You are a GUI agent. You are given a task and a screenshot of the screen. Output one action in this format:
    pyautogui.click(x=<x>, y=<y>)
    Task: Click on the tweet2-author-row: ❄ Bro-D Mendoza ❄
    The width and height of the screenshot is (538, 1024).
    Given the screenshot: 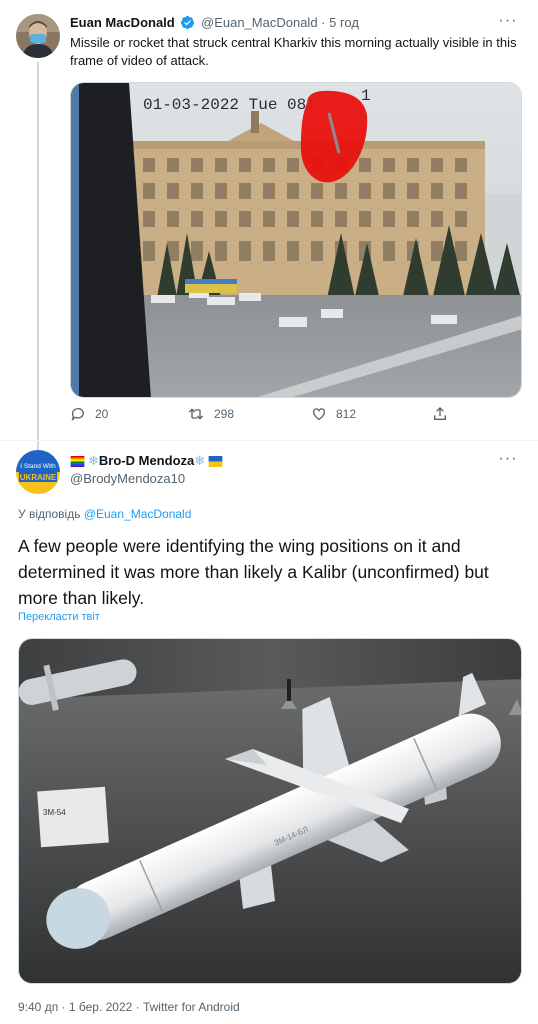 What is the action you would take?
    pyautogui.click(x=146, y=461)
    